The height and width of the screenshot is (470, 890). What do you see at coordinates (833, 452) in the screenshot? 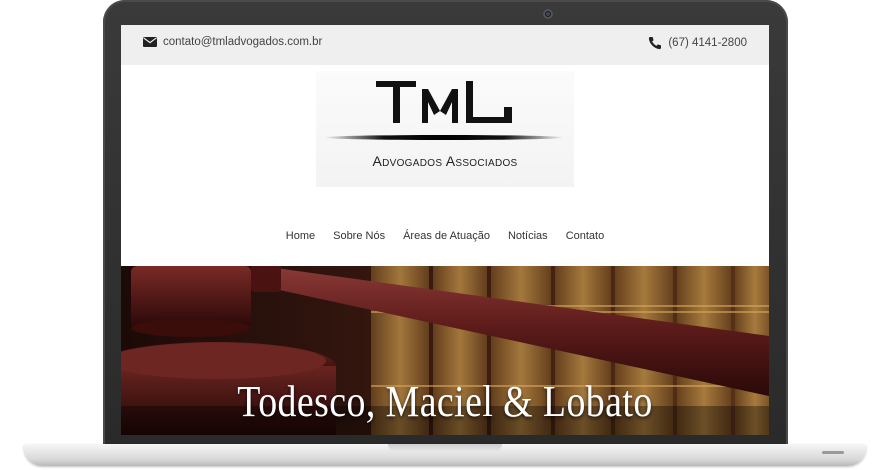
I see `laptop-indicator` at bounding box center [833, 452].